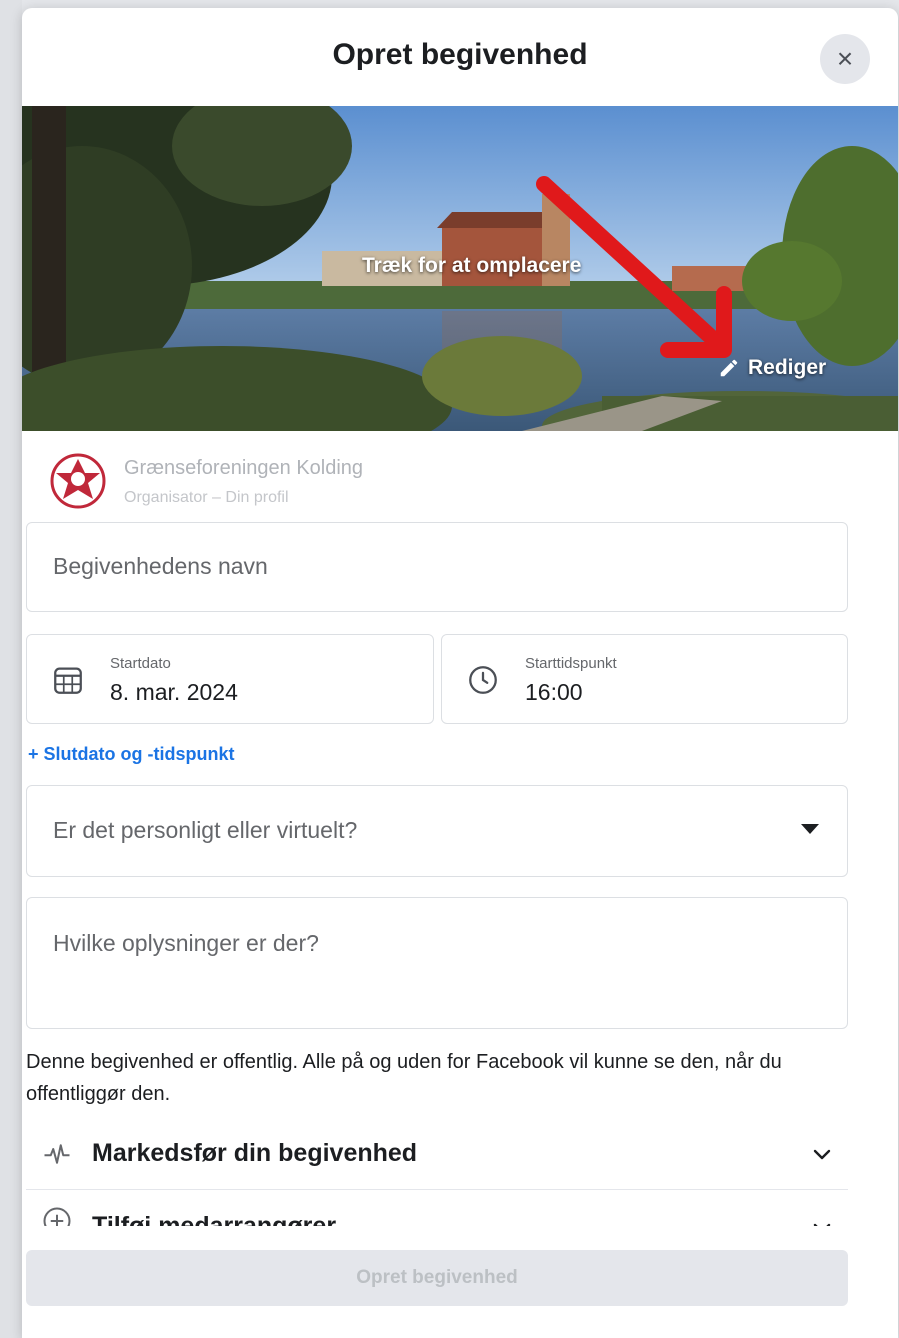  What do you see at coordinates (729, 368) in the screenshot?
I see `pencil-icon` at bounding box center [729, 368].